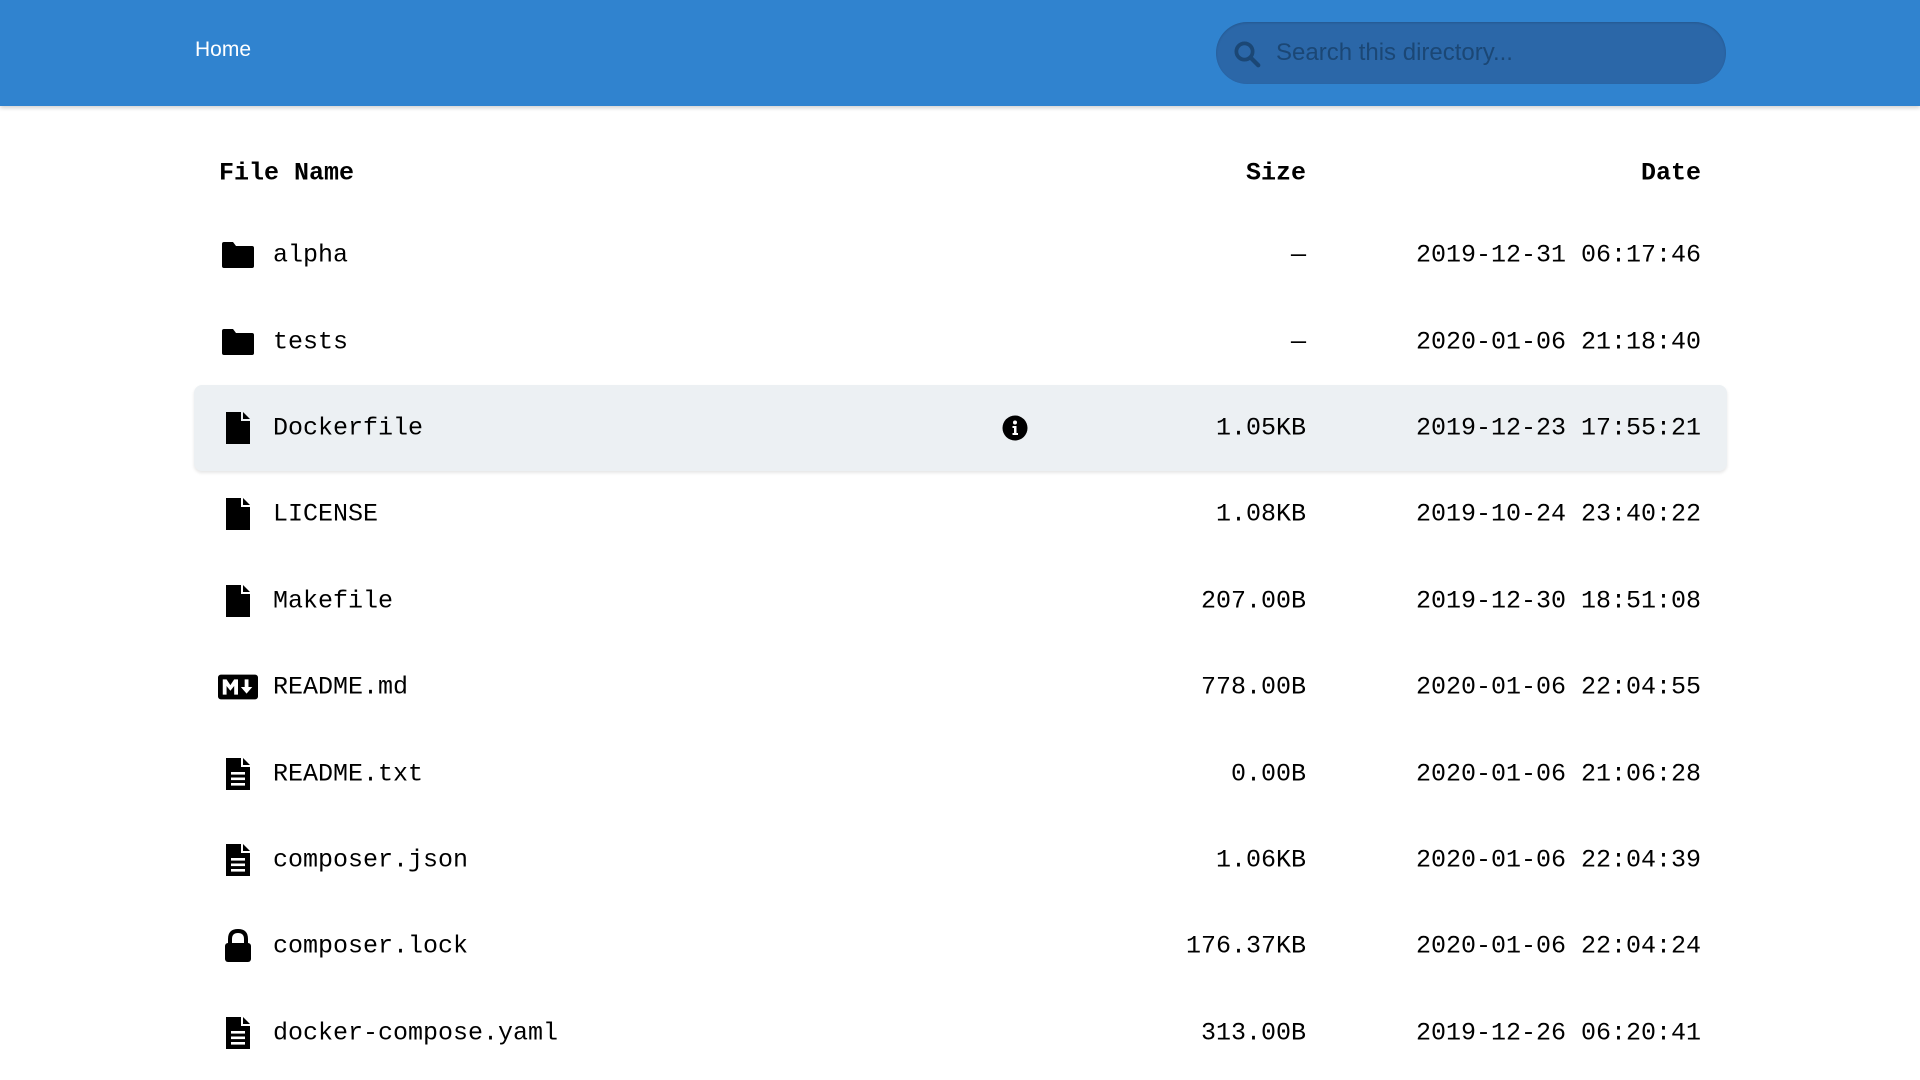  Describe the element at coordinates (960, 601) in the screenshot. I see `table-row: Makefile 207.00B 2019-12-30 18:51:08` at that location.